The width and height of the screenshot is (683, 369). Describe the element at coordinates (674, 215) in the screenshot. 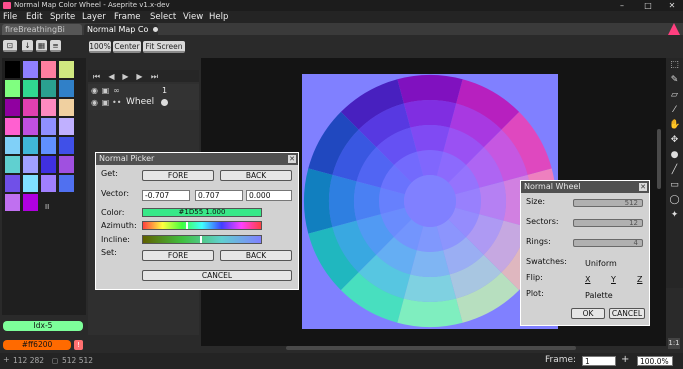

I see `blur-tool-icon: ✦` at that location.